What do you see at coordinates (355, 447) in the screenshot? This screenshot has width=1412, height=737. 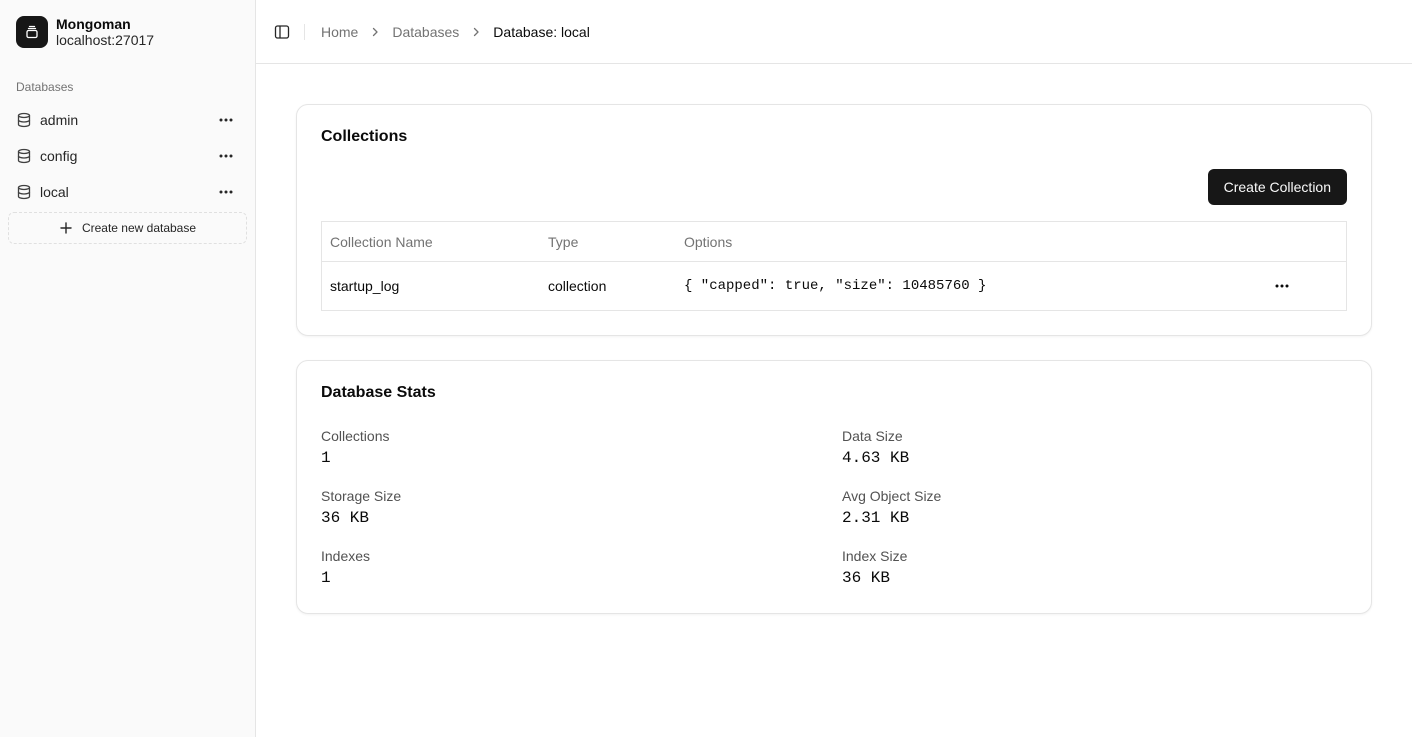 I see `stat-collections: Collections 1` at bounding box center [355, 447].